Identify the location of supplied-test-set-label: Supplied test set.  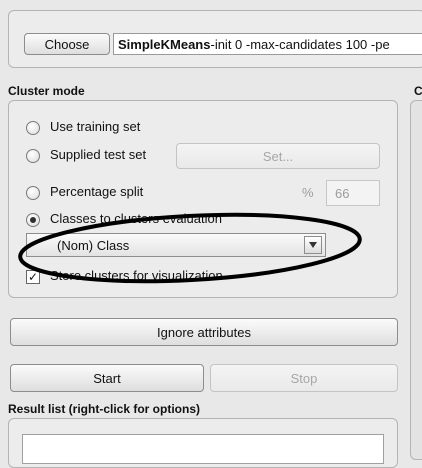
(98, 154).